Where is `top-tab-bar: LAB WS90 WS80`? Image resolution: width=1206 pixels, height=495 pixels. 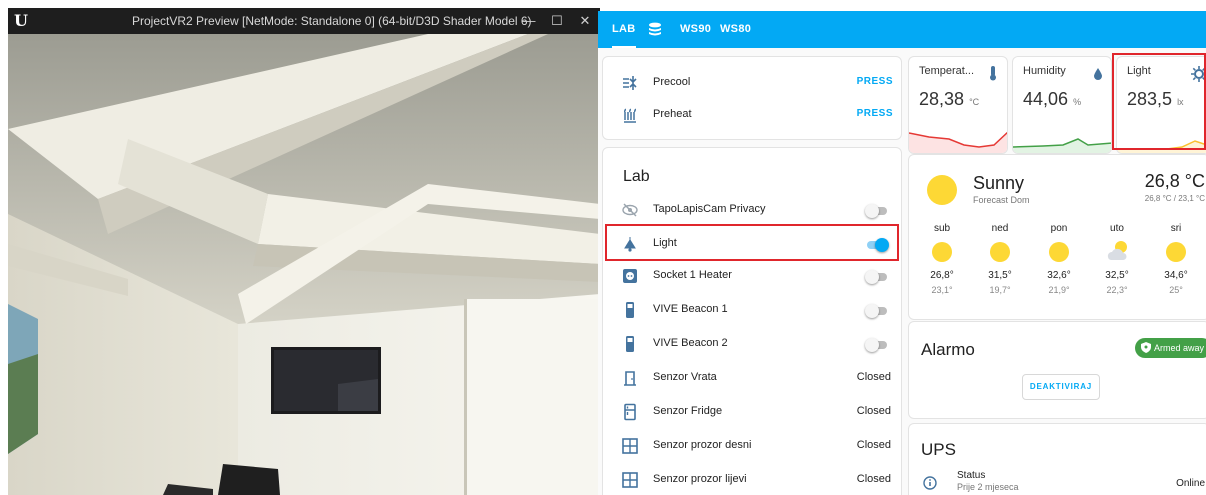
top-tab-bar: LAB WS90 WS80 is located at coordinates (902, 29).